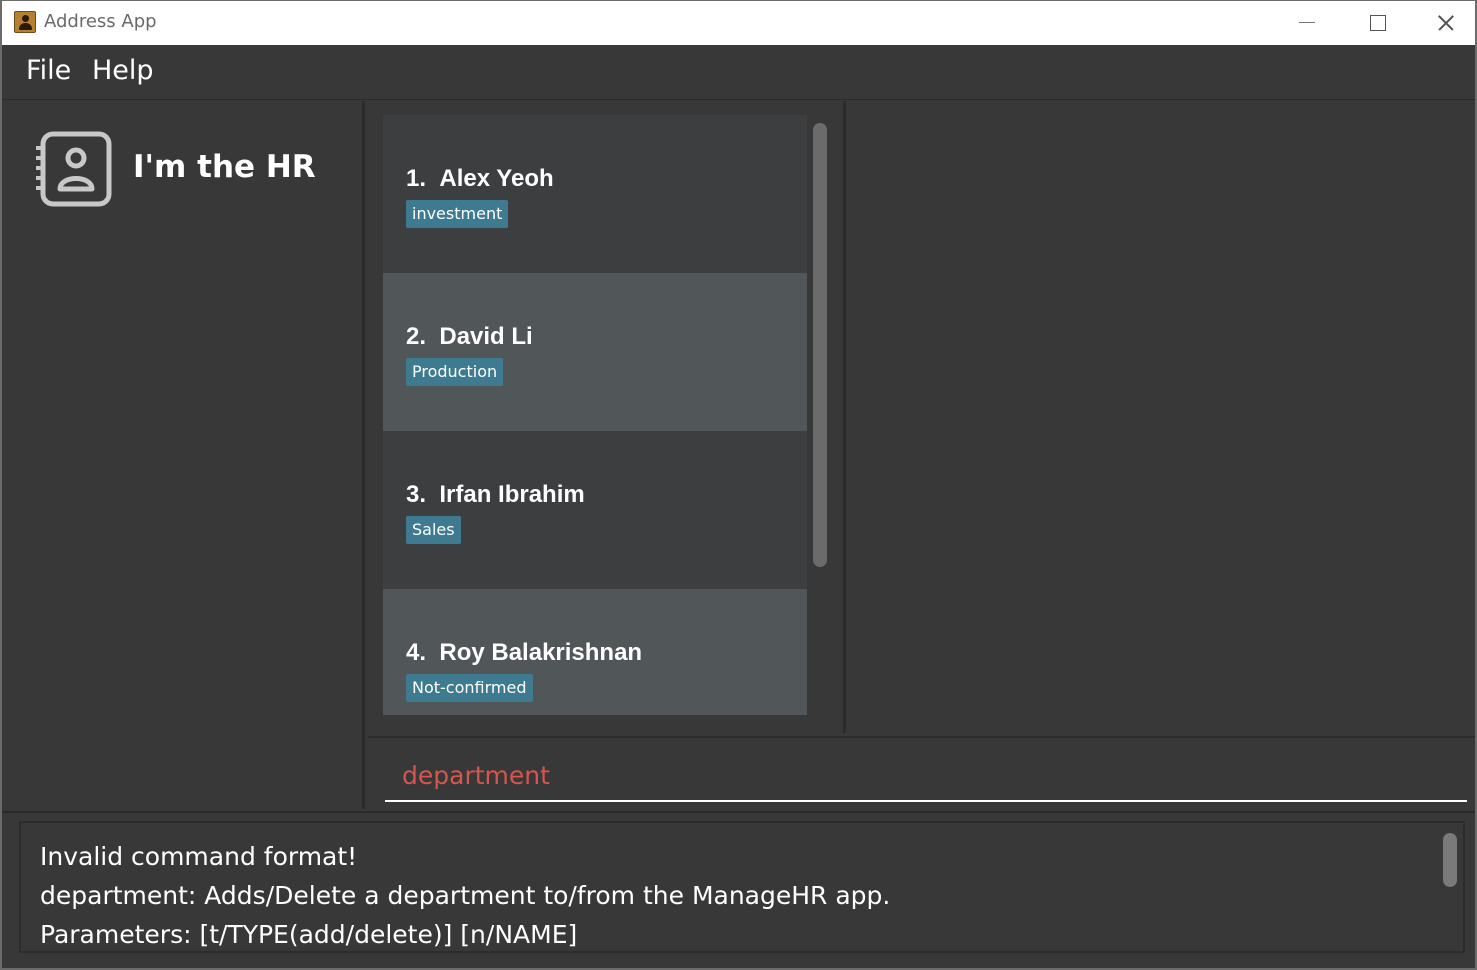 The height and width of the screenshot is (970, 1477). Describe the element at coordinates (100, 21) in the screenshot. I see `window-title: Address App` at that location.